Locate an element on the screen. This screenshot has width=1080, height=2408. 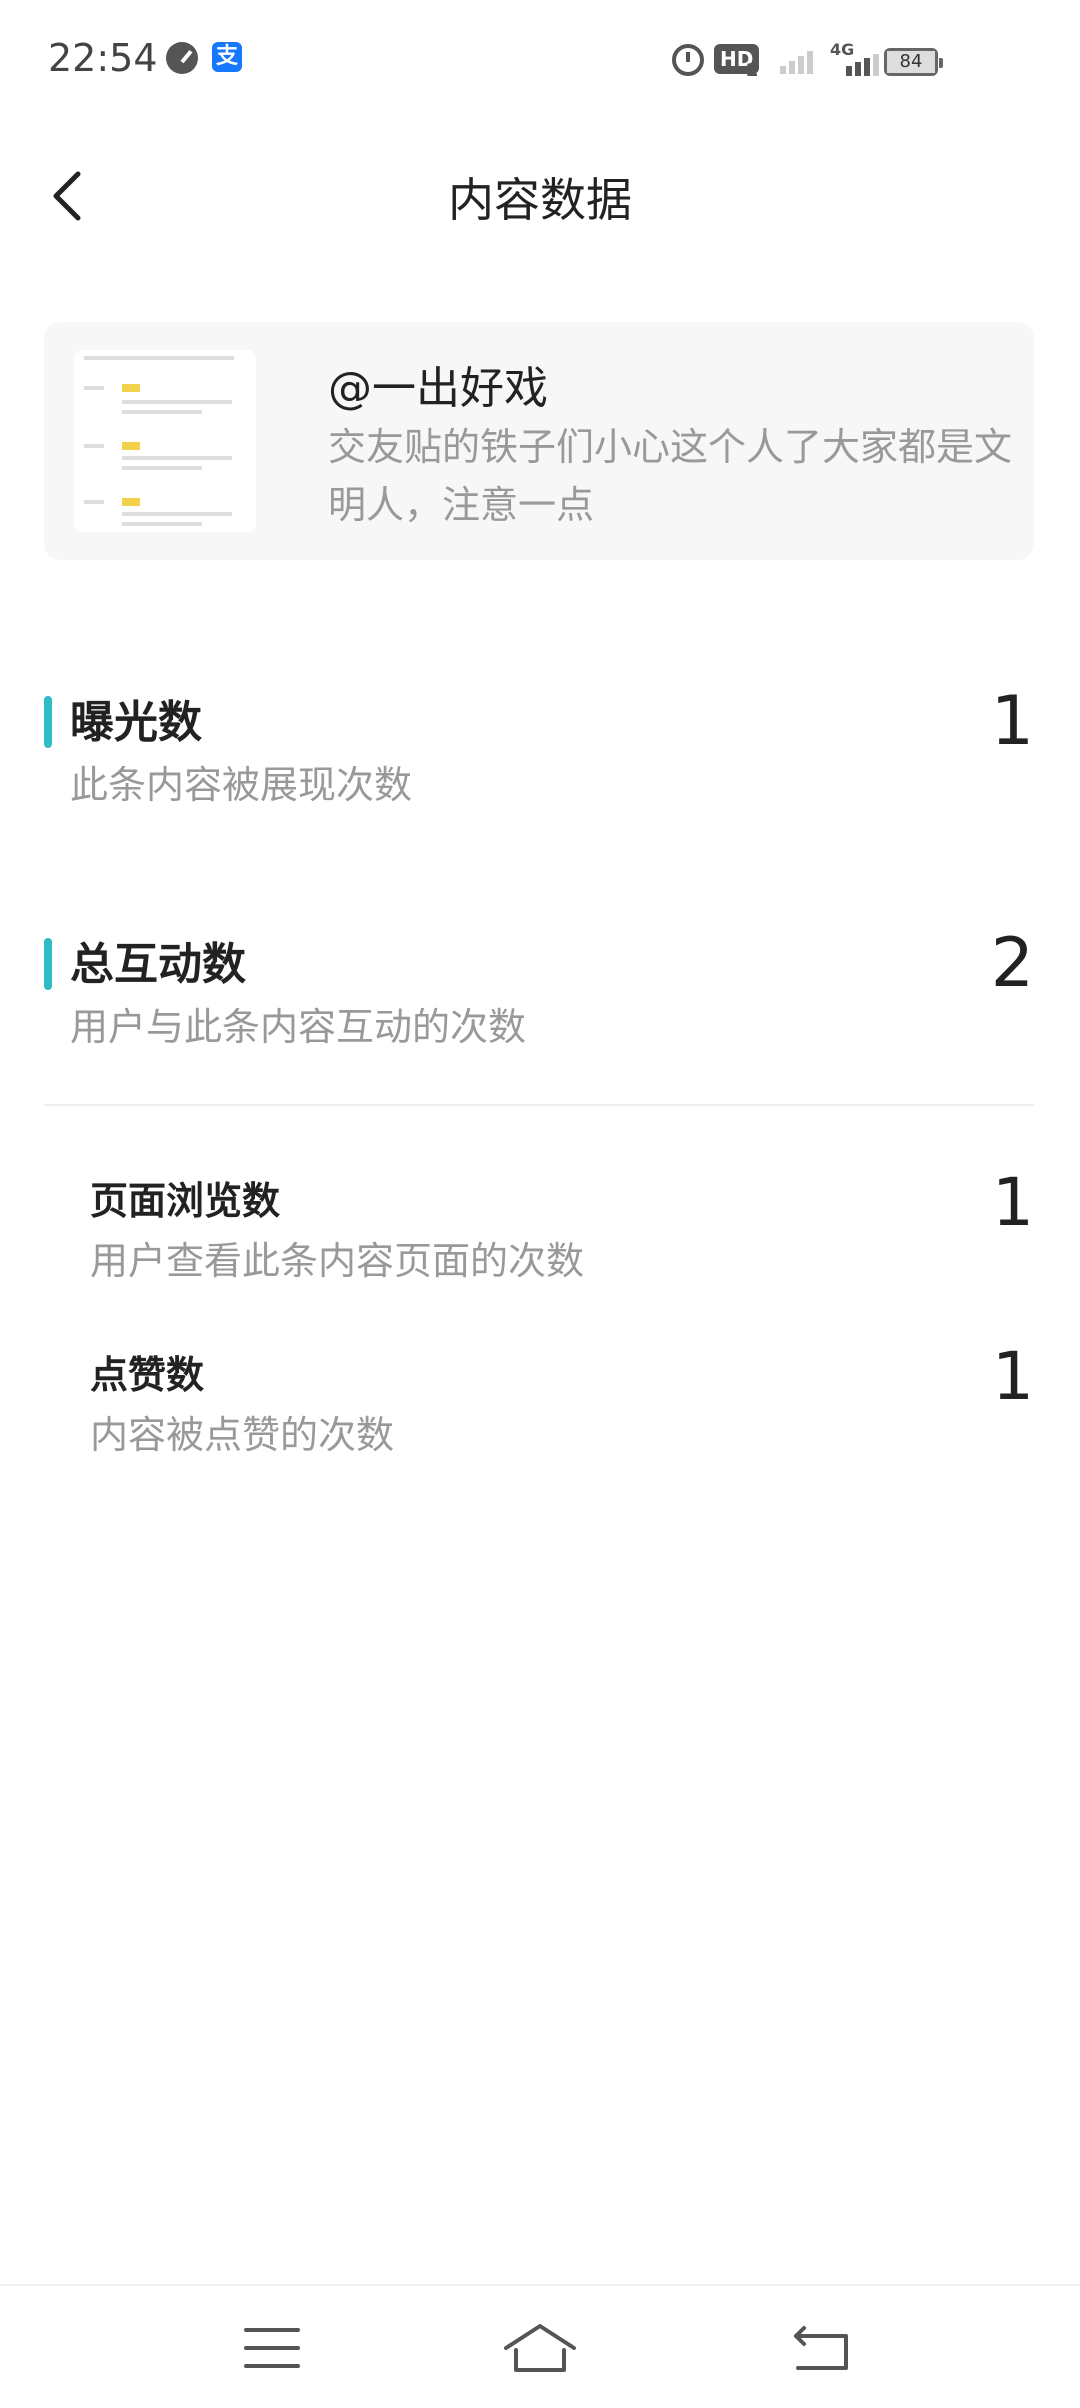
header: 内容数据 is located at coordinates (540, 195).